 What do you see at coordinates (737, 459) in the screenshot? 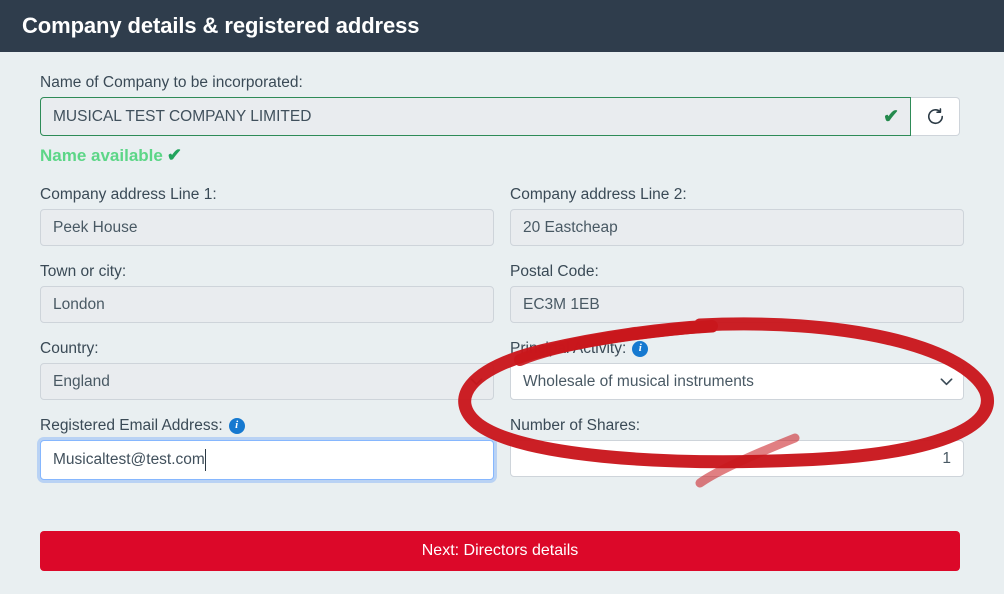
I see `number-of-shares-input` at bounding box center [737, 459].